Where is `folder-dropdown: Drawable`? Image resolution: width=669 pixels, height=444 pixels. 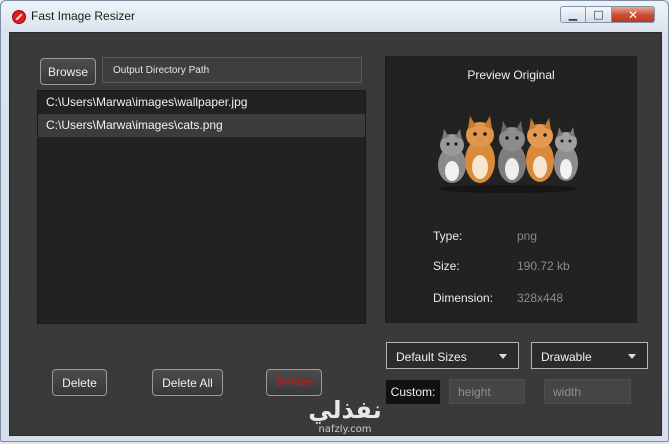 folder-dropdown: Drawable is located at coordinates (589, 355).